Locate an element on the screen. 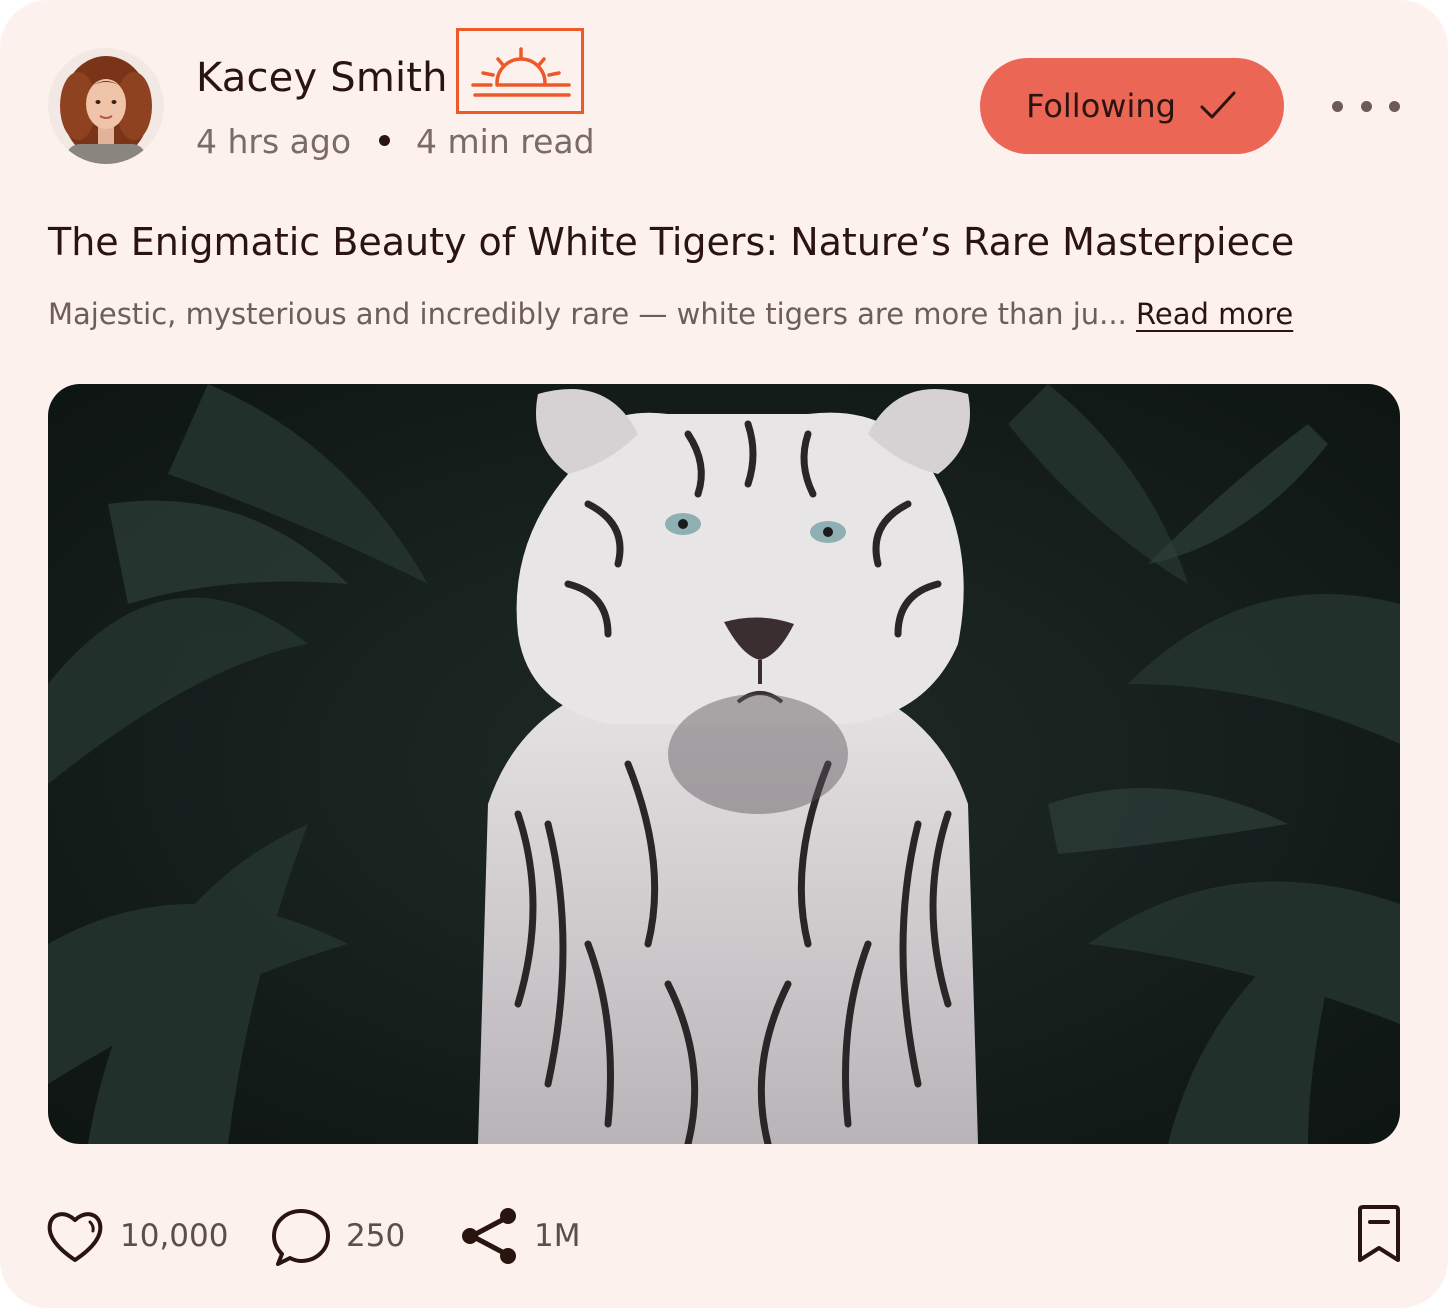  comment-button: 250 is located at coordinates (337, 1236).